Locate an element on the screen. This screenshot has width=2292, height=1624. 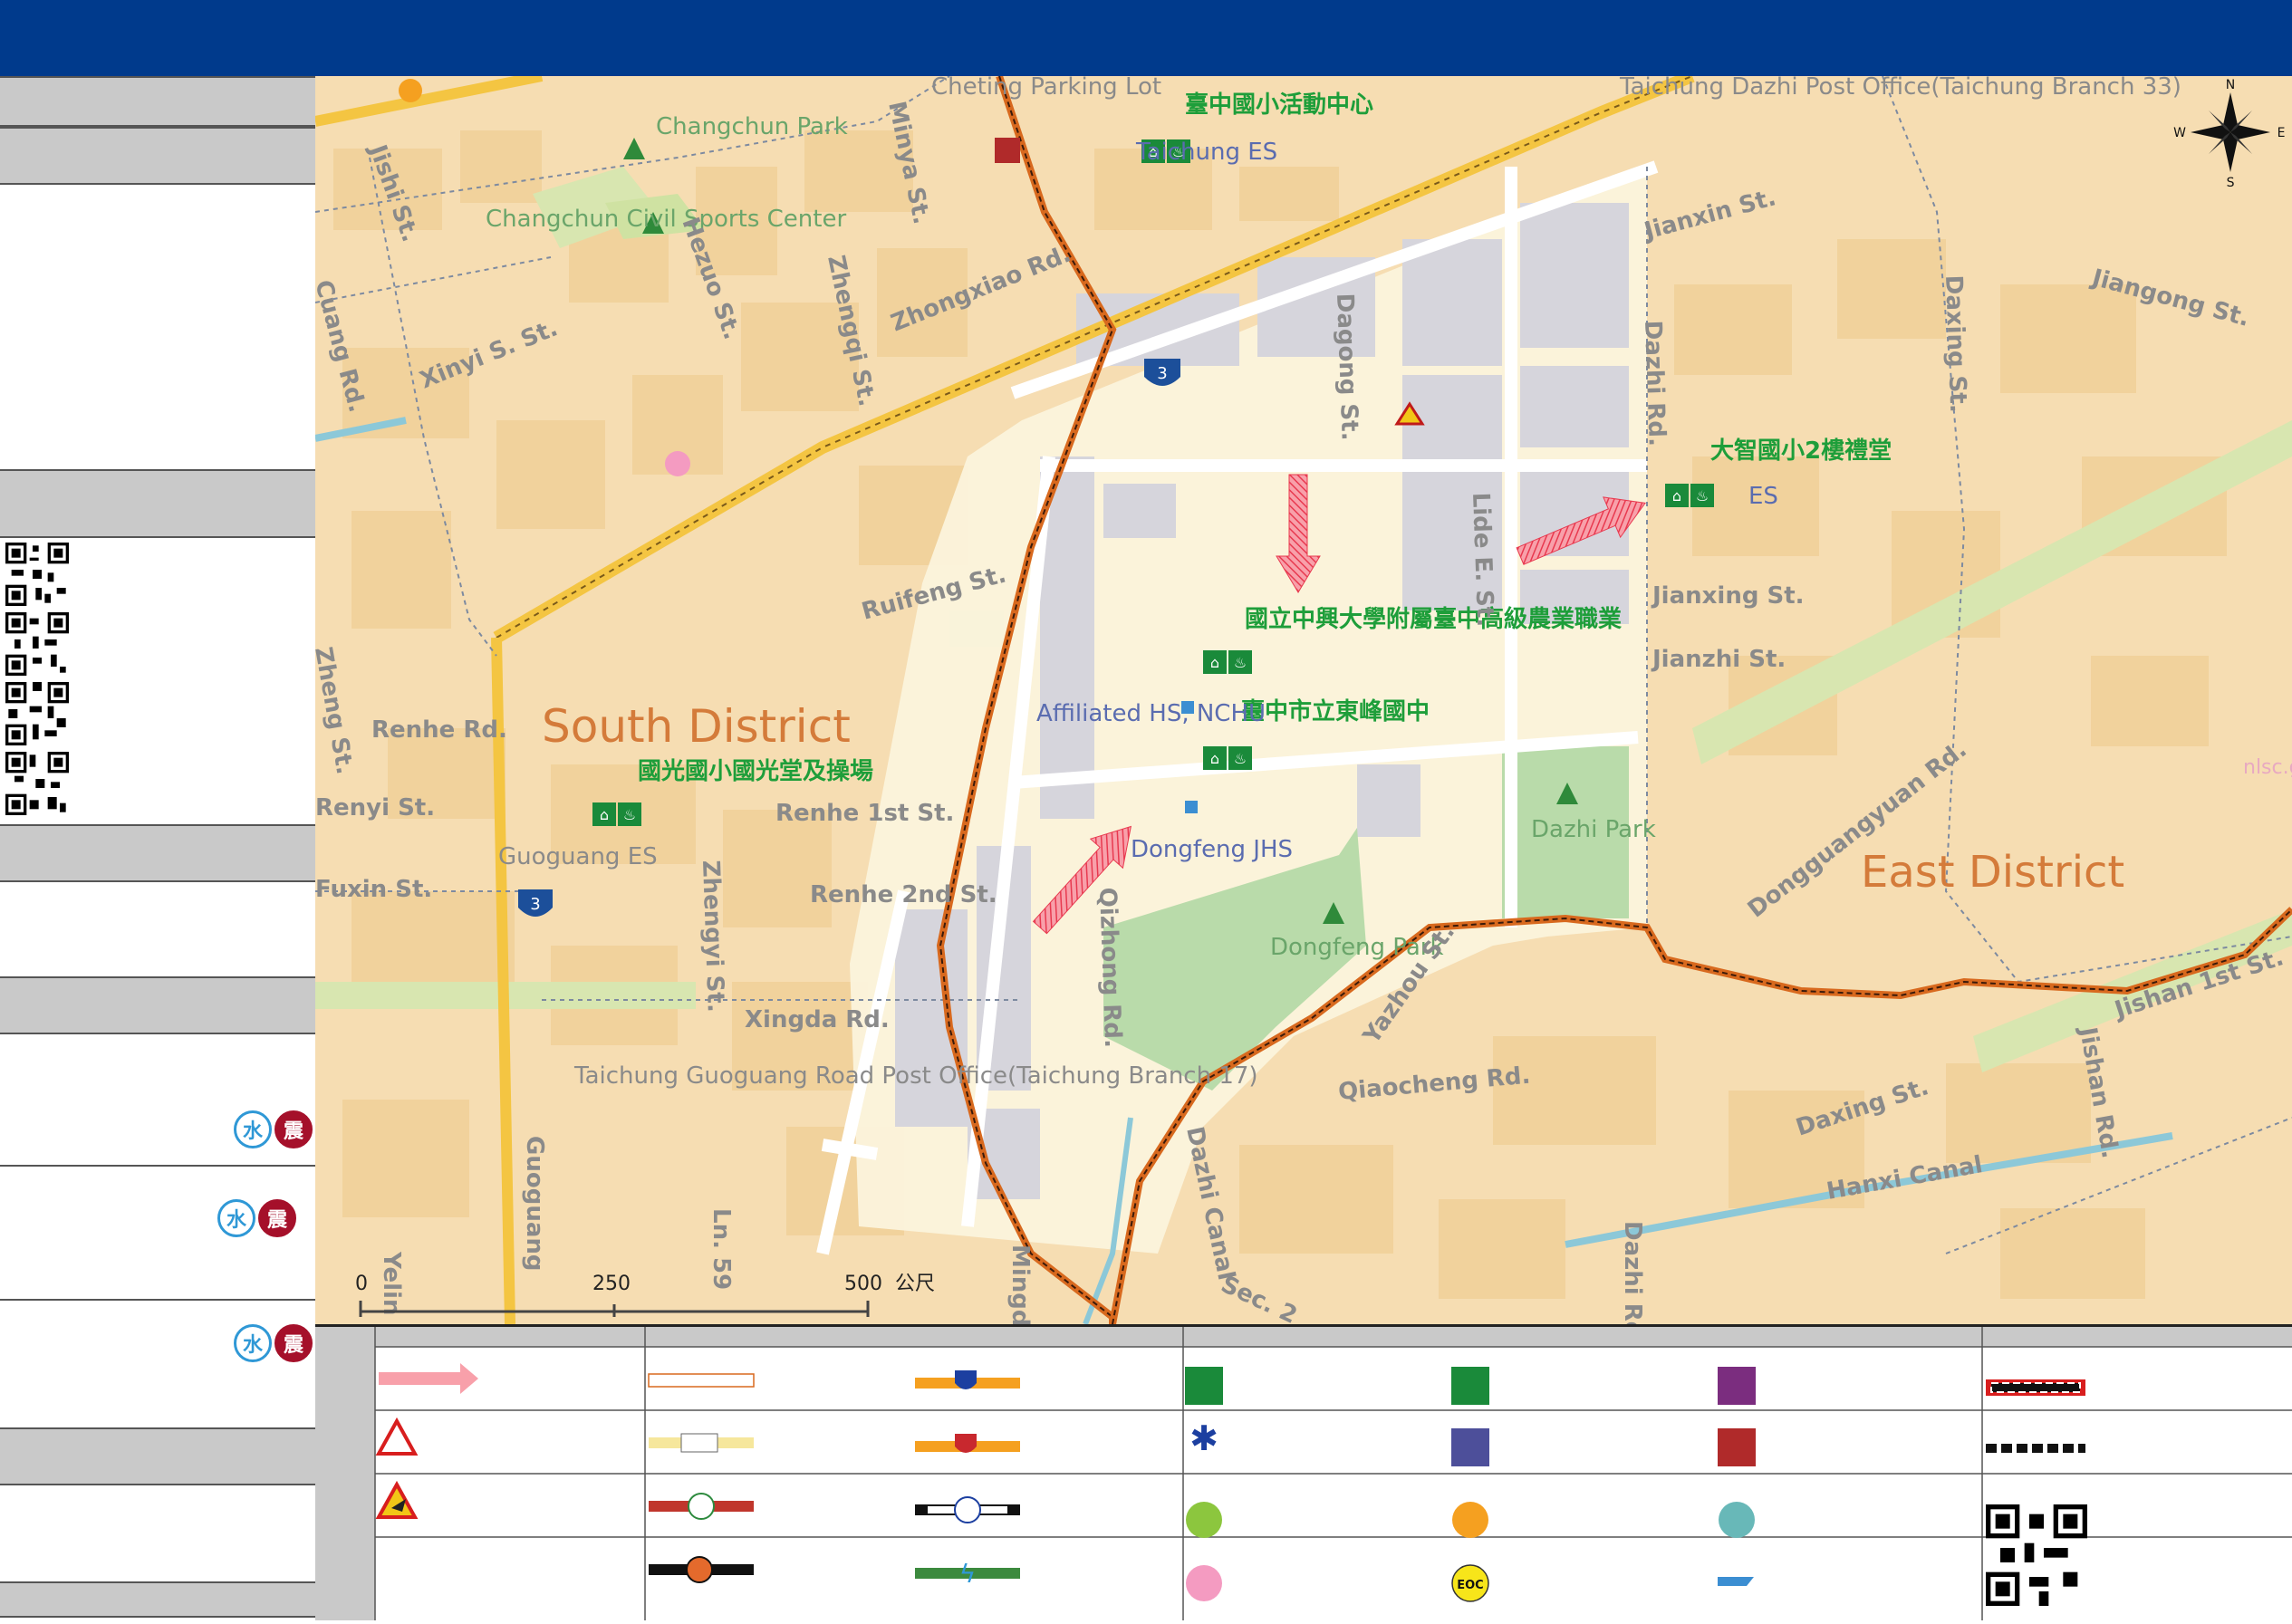
legend-evac-shelter-icon is located at coordinates (1204, 1386).